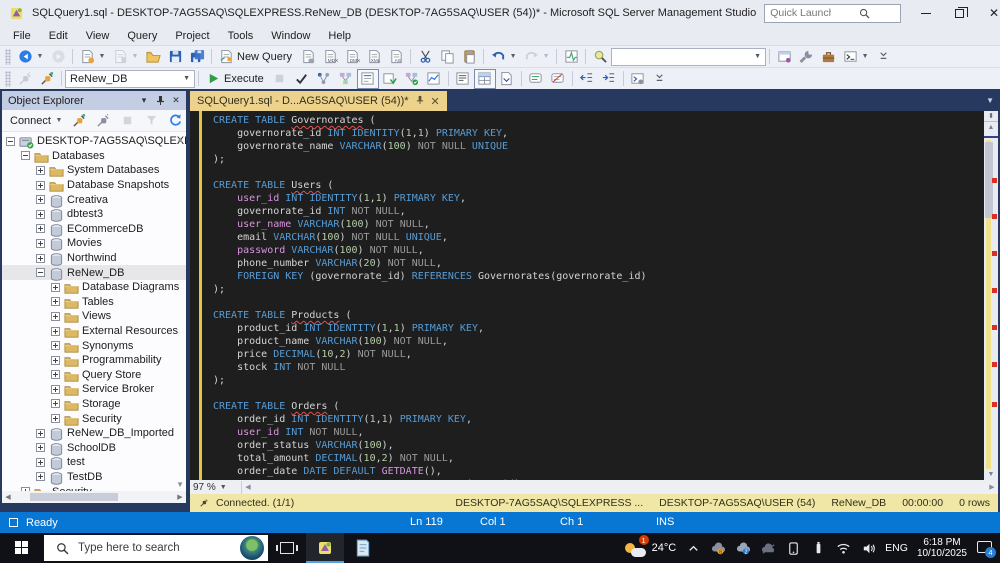 The image size is (1000, 563). I want to click on menu-window: Window, so click(290, 36).